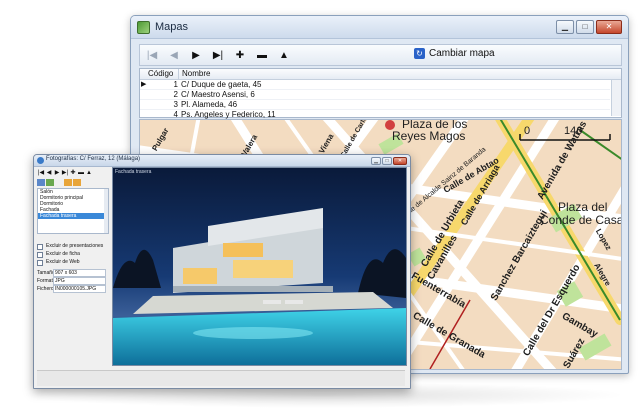 Image resolution: width=638 pixels, height=415 pixels. I want to click on field-label: Fichero, so click(45, 289).